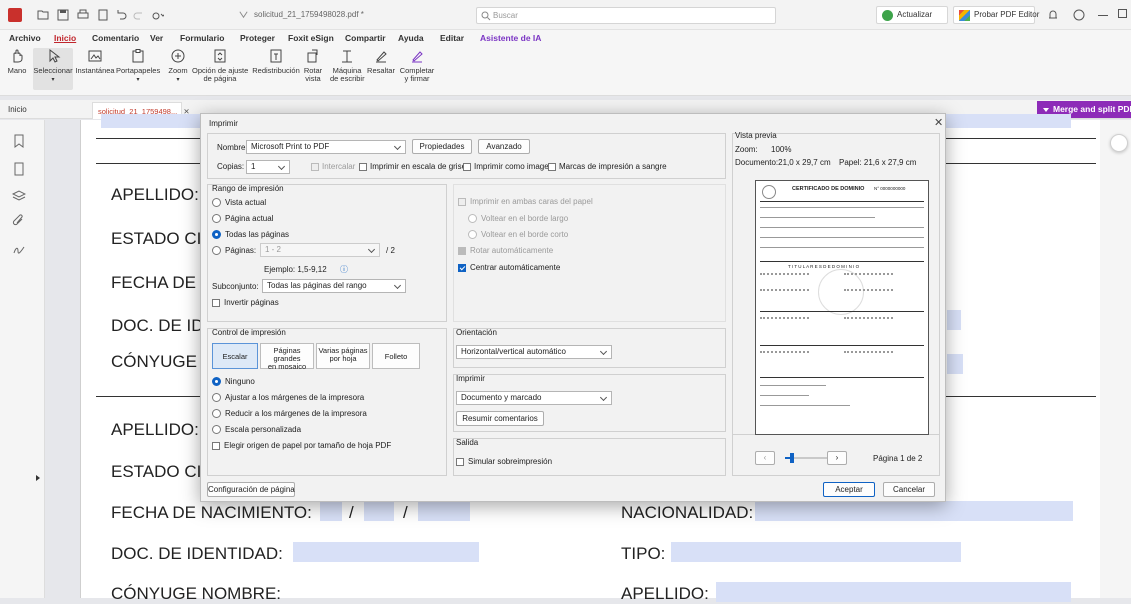  What do you see at coordinates (893, 592) in the screenshot?
I see `apellido-conyuge-field` at bounding box center [893, 592].